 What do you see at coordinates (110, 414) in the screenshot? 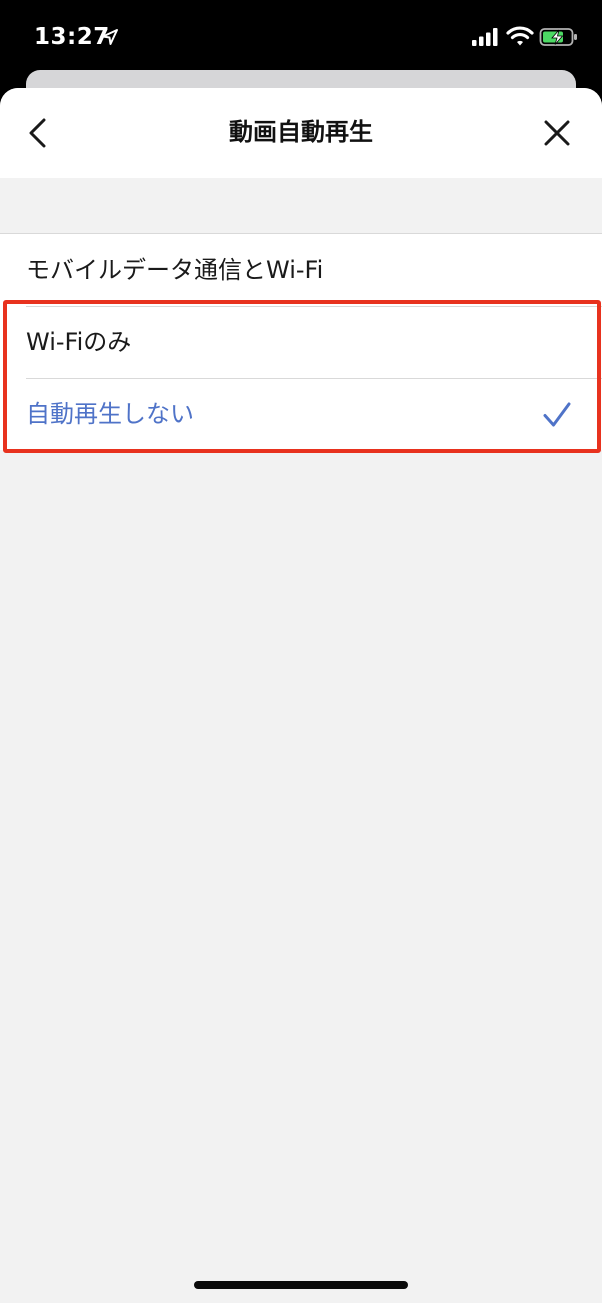
I see `option-label: 自動再生しない` at bounding box center [110, 414].